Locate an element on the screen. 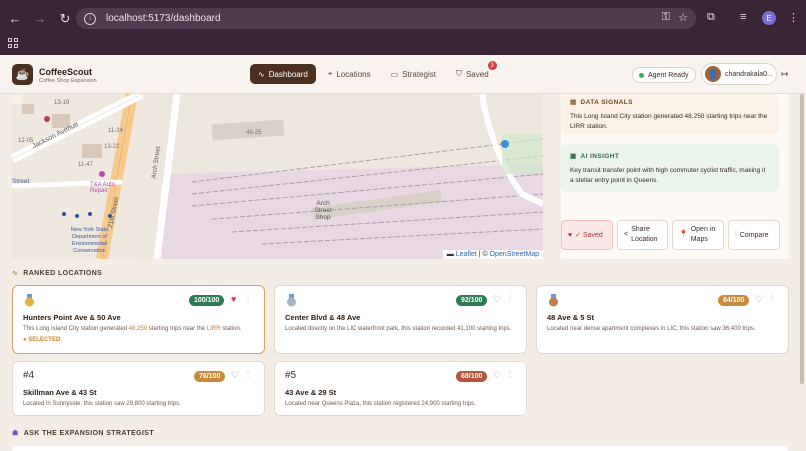  forward-icon: → is located at coordinates (40, 19).